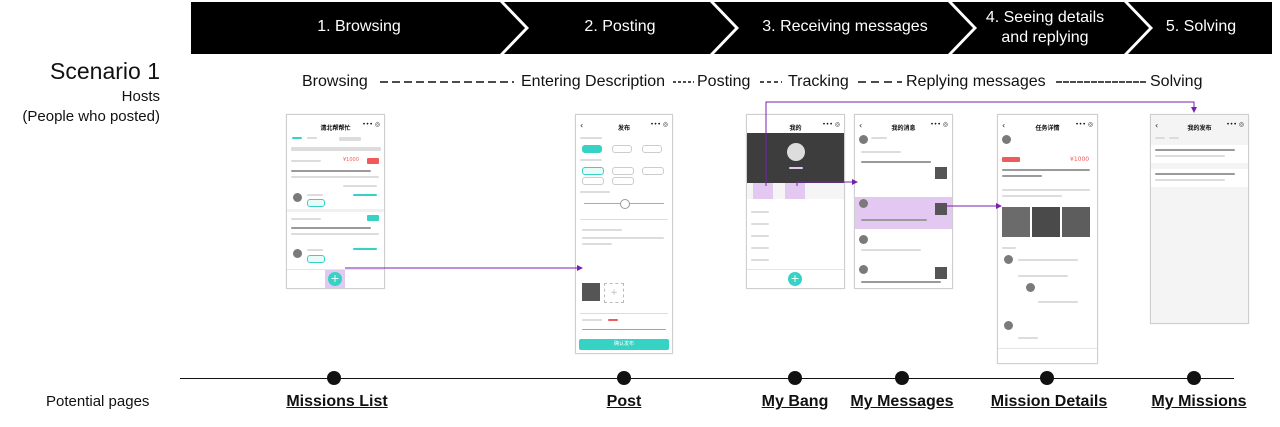 Image resolution: width=1280 pixels, height=427 pixels. Describe the element at coordinates (1049, 401) in the screenshot. I see `page-label-mission-details: Mission Details` at that location.